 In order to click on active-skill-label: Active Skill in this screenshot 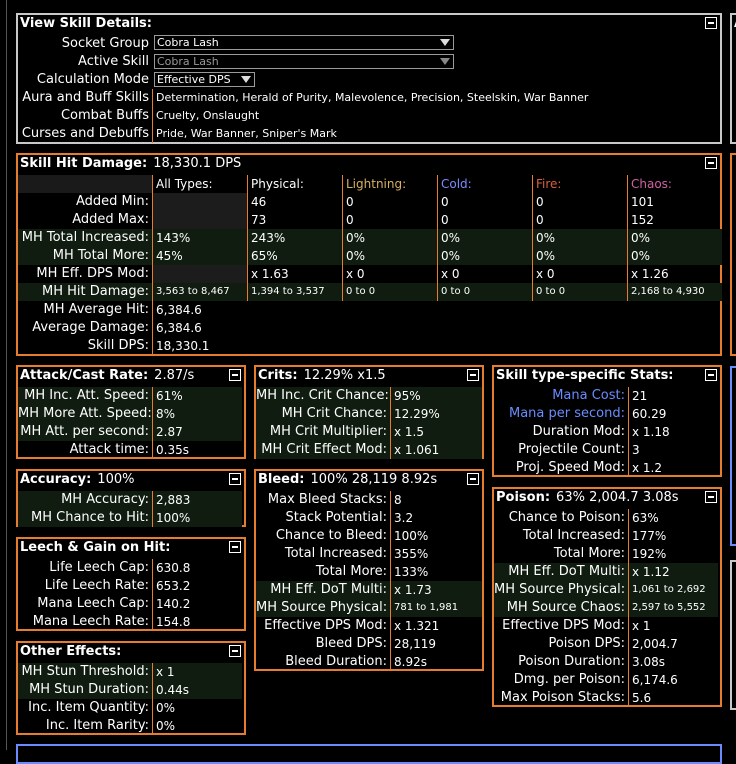, I will do `click(113, 61)`.